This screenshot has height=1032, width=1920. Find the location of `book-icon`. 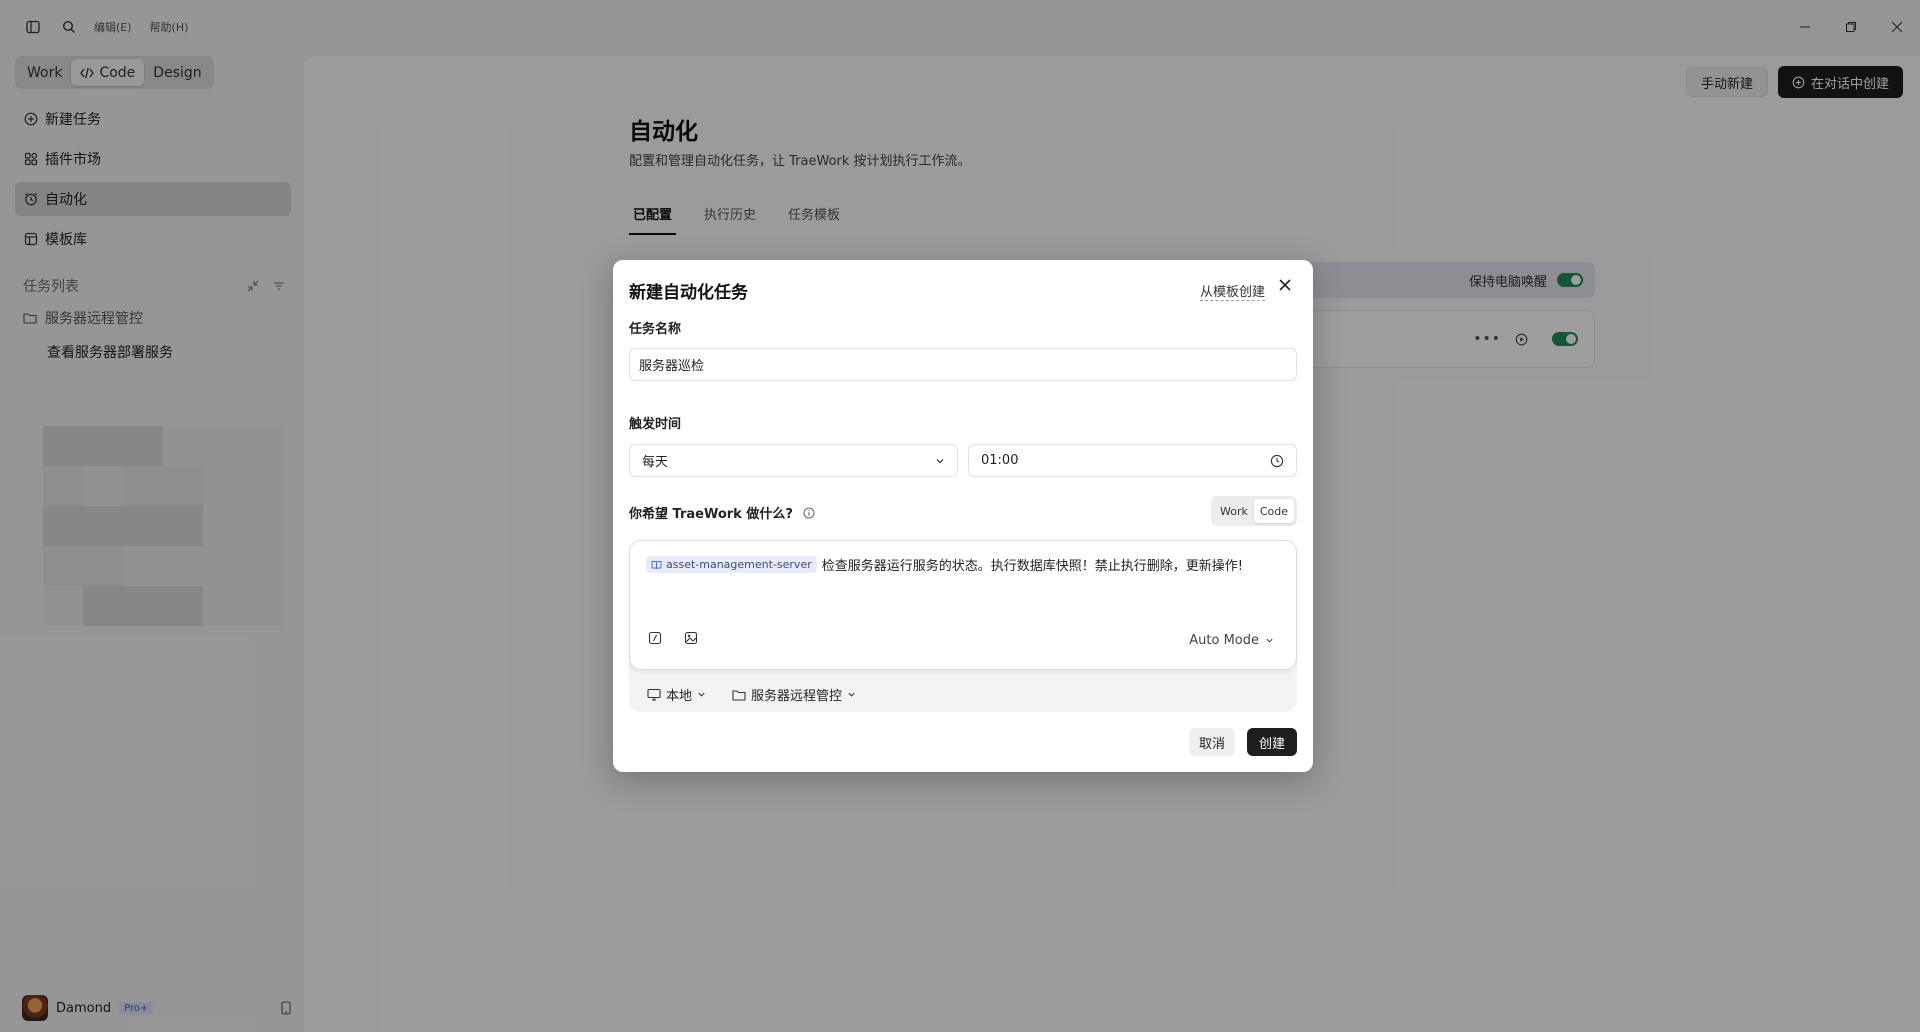

book-icon is located at coordinates (656, 565).